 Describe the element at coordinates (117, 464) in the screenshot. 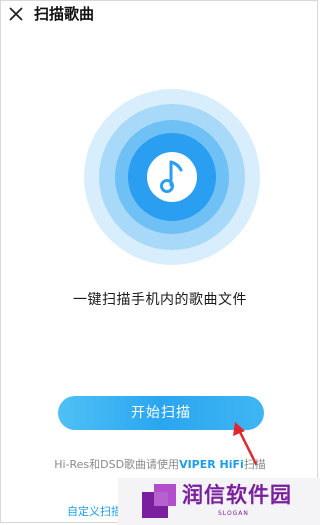

I see `hires-note-prefix: Hi-Res和DSD歌曲请使用` at that location.